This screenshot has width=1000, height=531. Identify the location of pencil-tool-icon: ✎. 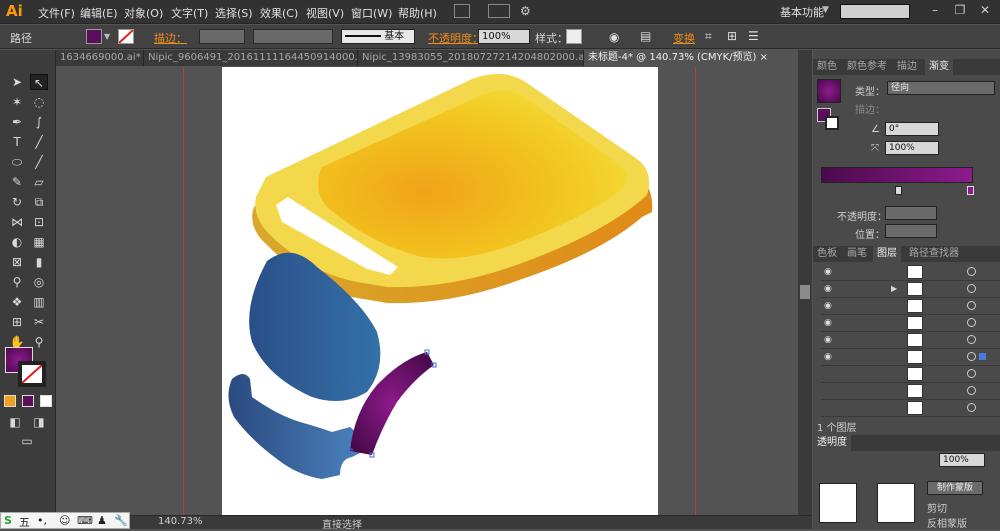
(17, 182).